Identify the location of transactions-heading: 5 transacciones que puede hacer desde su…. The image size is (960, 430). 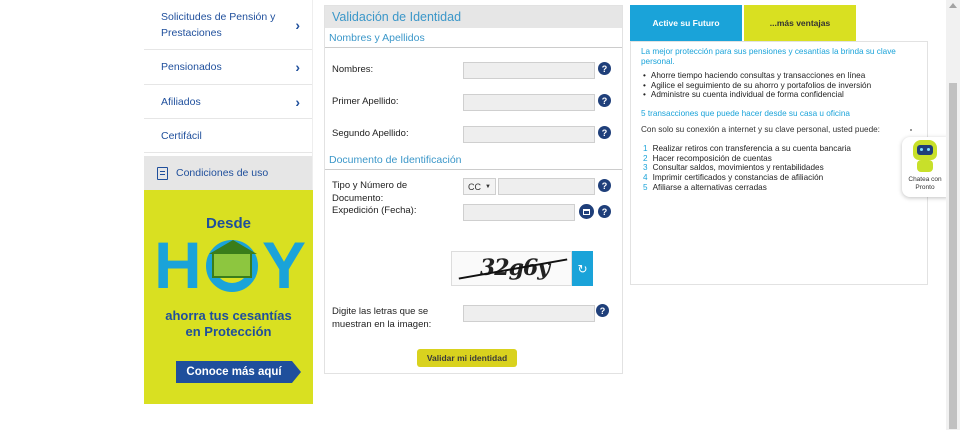
(745, 113).